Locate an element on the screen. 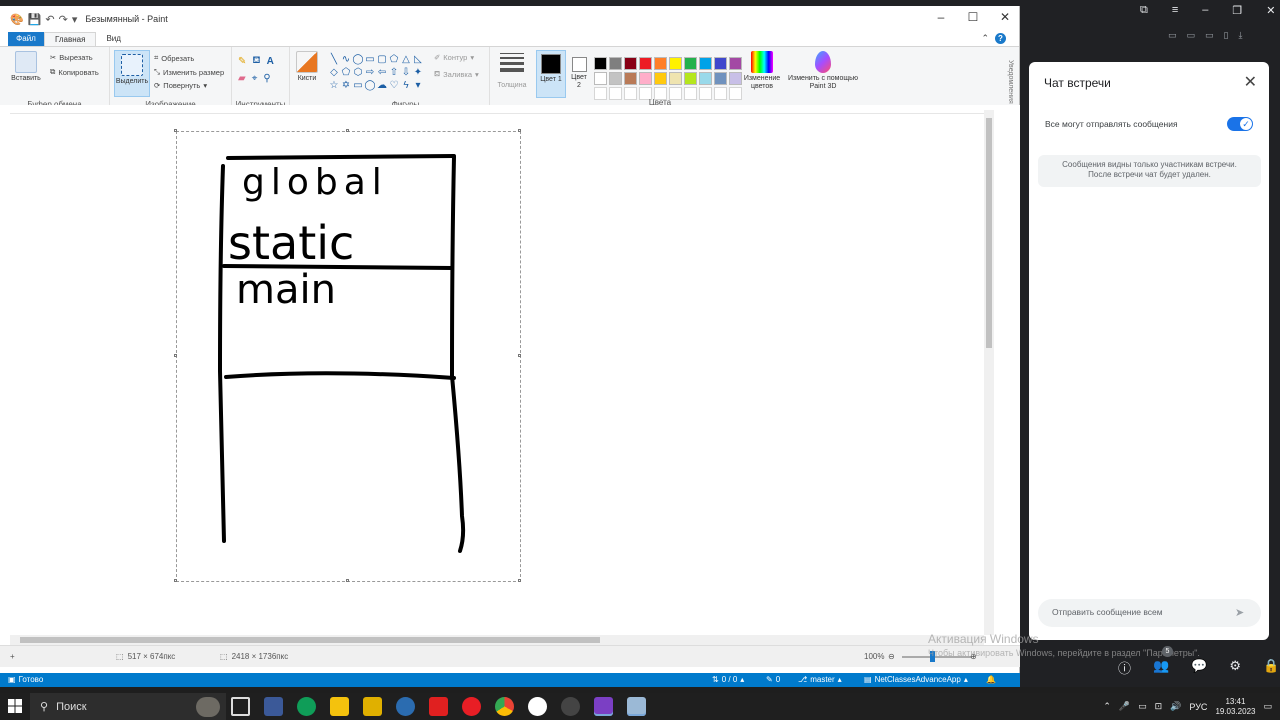 The image size is (1280, 720). volume-icon: 🔊 is located at coordinates (1175, 706).